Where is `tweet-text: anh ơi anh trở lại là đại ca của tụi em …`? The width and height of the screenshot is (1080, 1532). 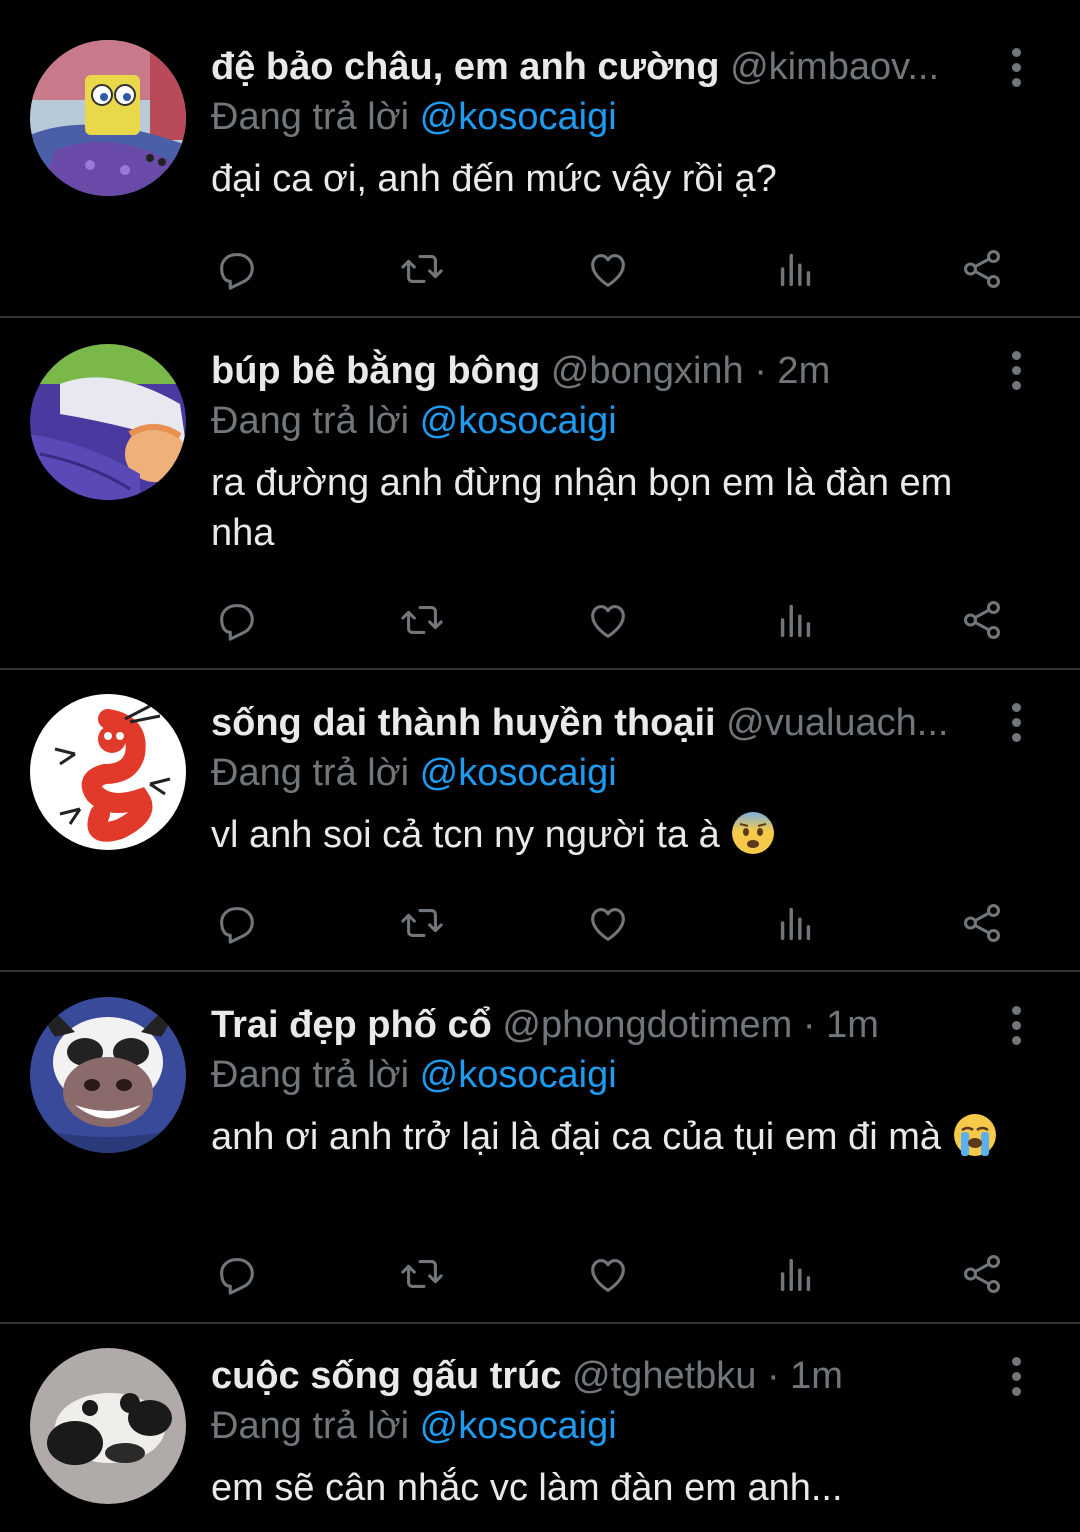
tweet-text: anh ơi anh trở lại là đại ca của tụi em … is located at coordinates (576, 1137).